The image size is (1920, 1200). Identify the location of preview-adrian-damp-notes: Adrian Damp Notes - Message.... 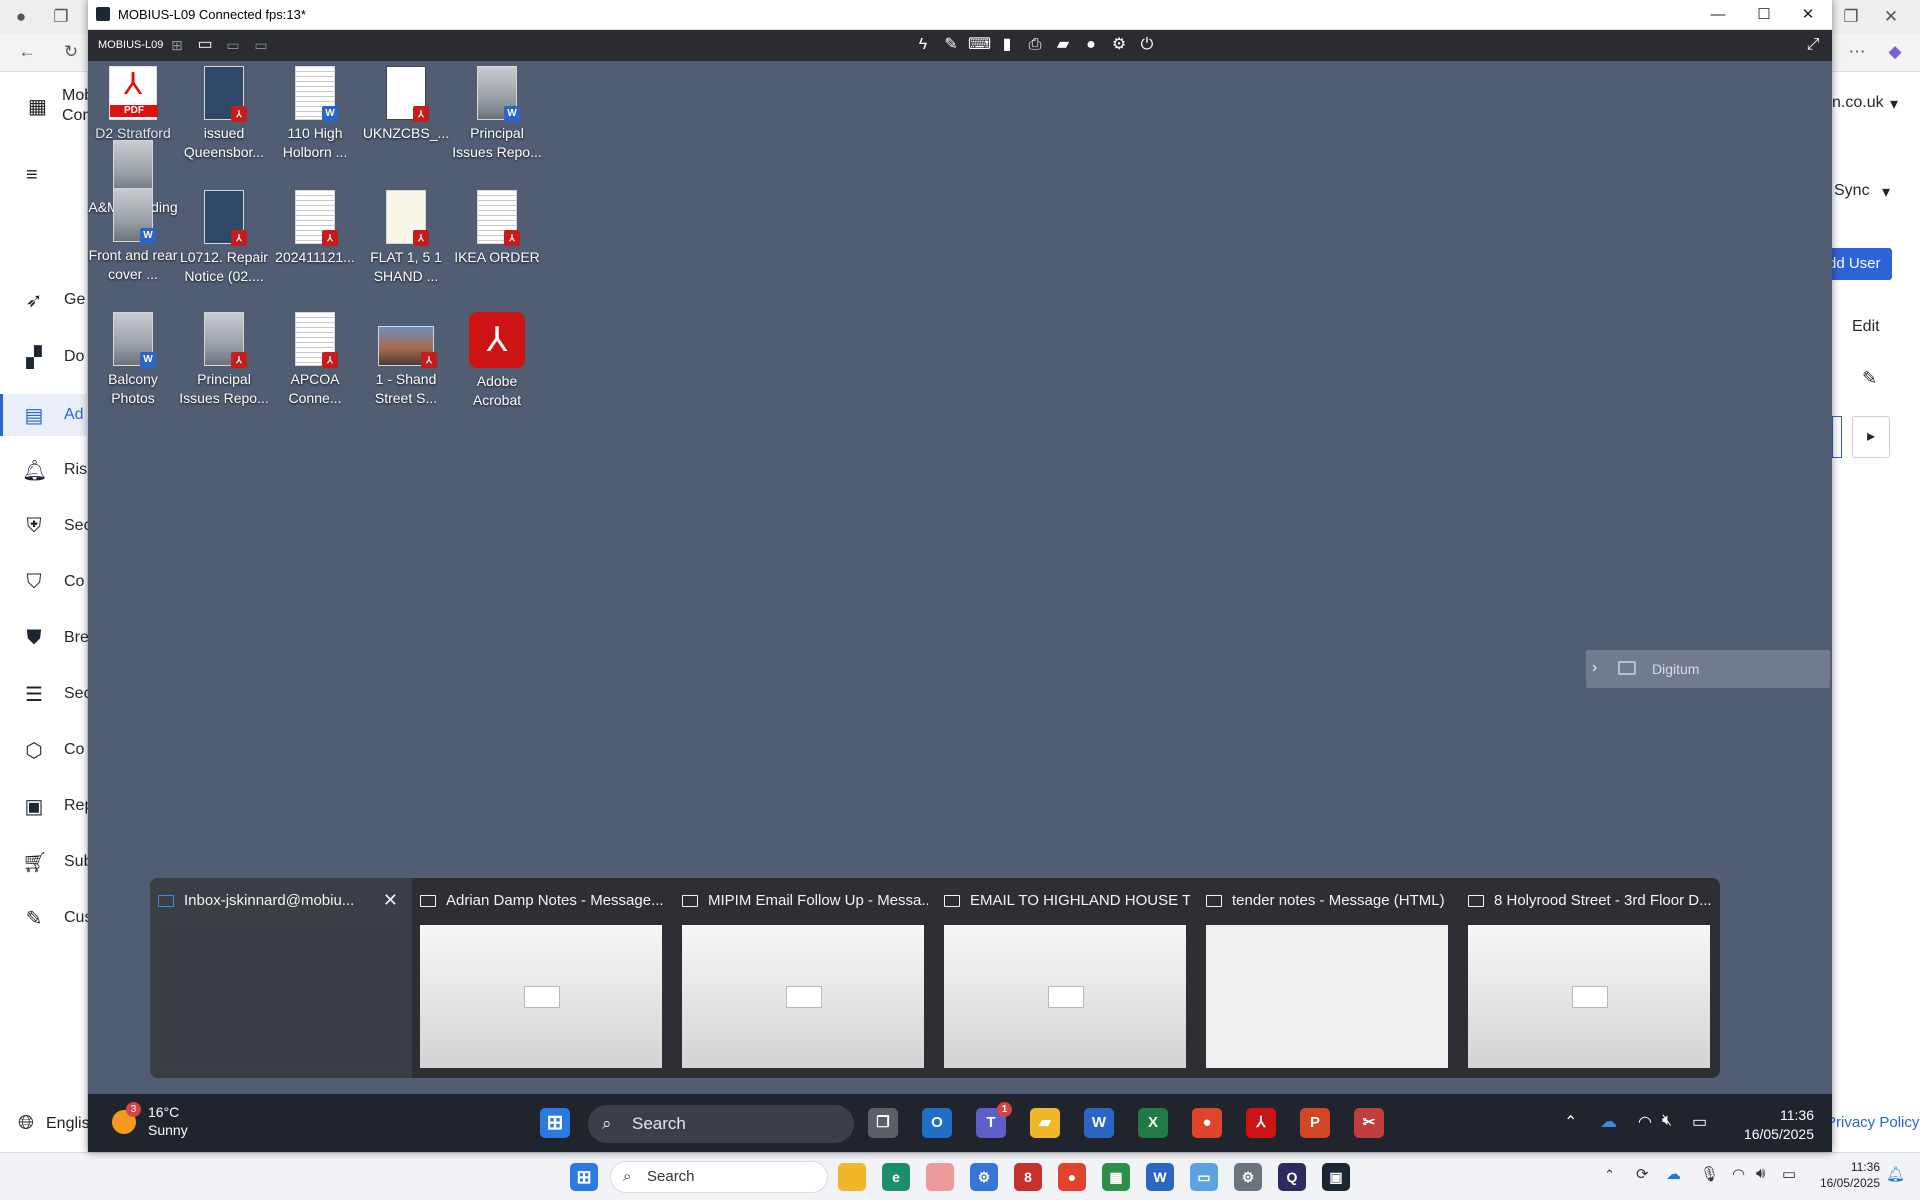
(543, 978).